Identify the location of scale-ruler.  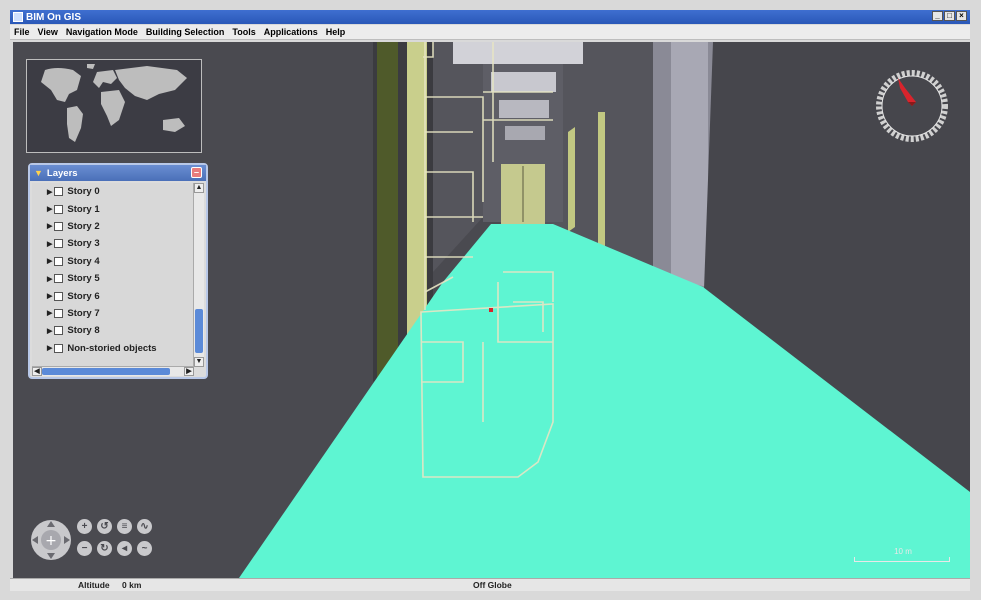
(902, 559).